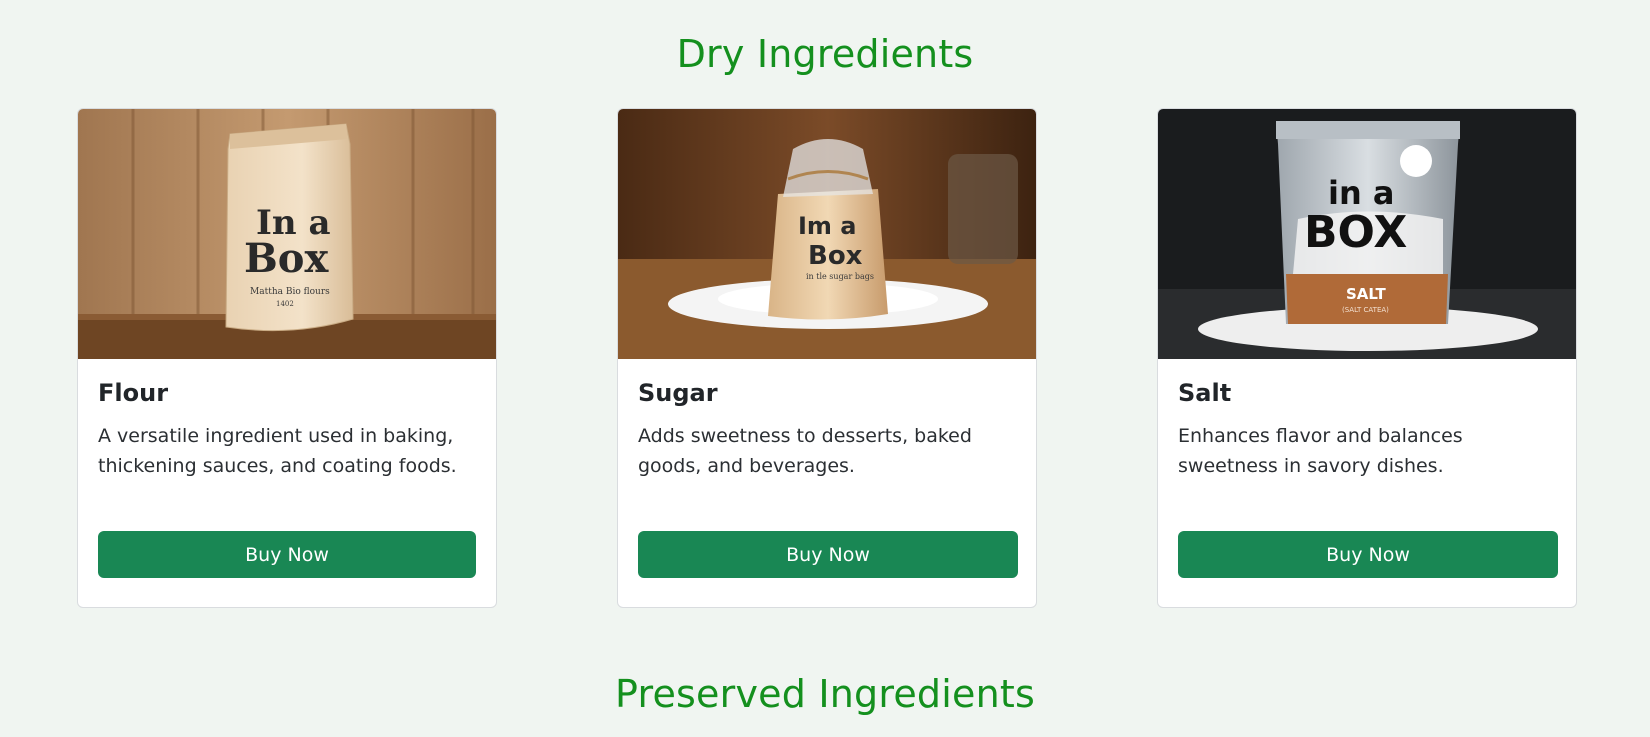  I want to click on salt-product-image: in a BOX SALT (SALT CATEA), so click(1367, 234).